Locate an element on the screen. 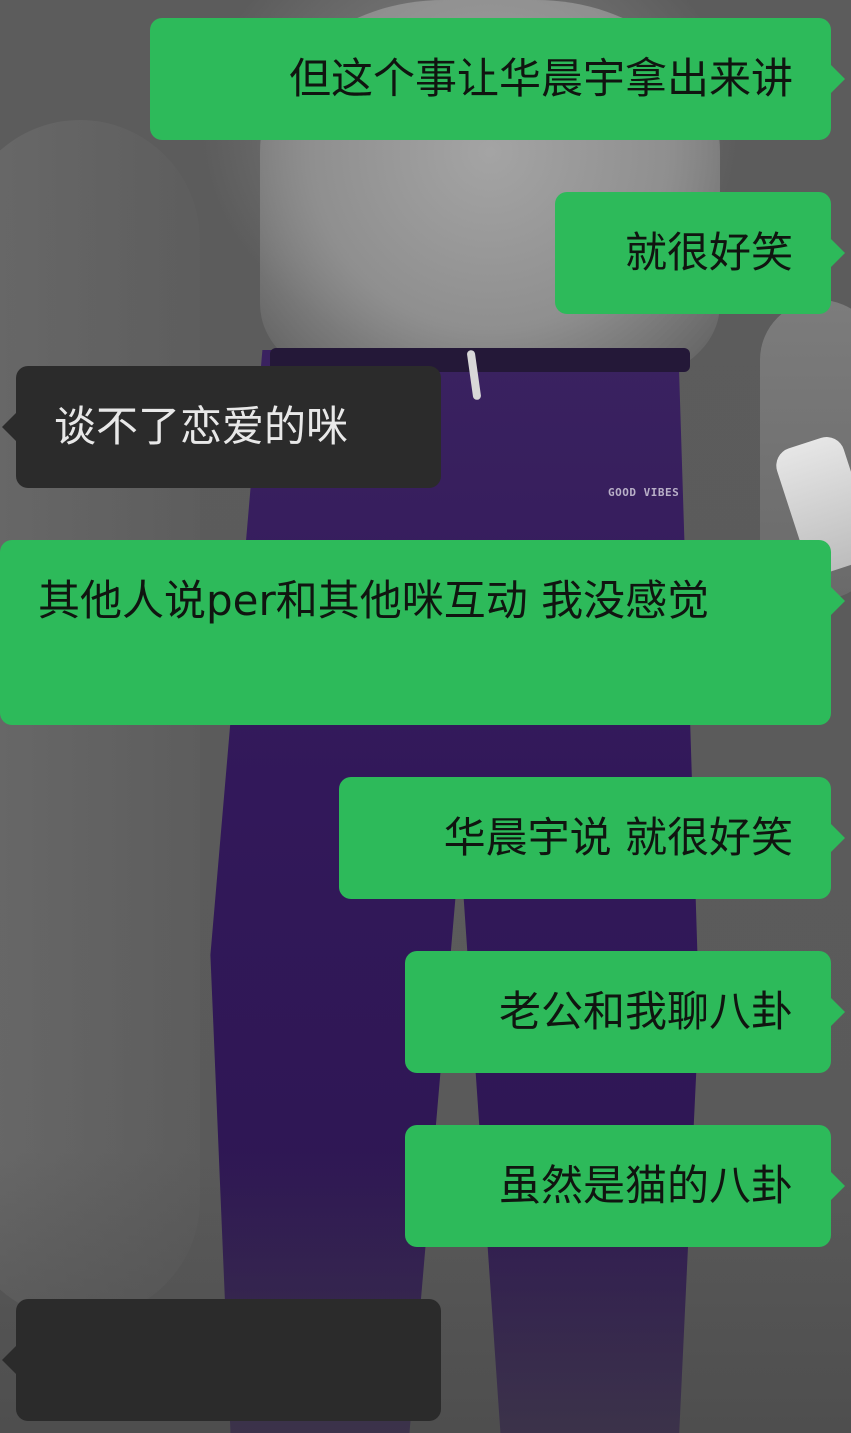  message-bubble-outgoing: 虽然是猫的八卦 is located at coordinates (625, 1186).